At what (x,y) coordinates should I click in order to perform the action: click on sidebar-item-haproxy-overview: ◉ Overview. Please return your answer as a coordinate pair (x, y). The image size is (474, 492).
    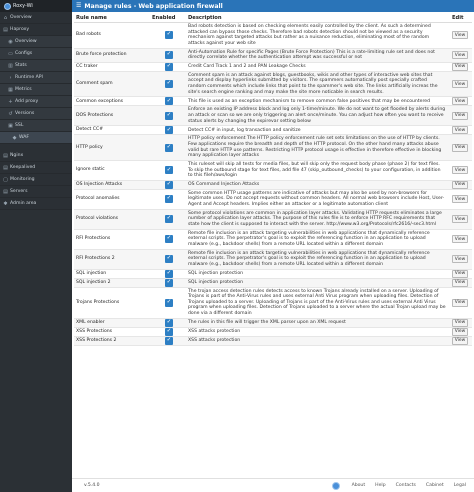
    Looking at the image, I should click on (36, 42).